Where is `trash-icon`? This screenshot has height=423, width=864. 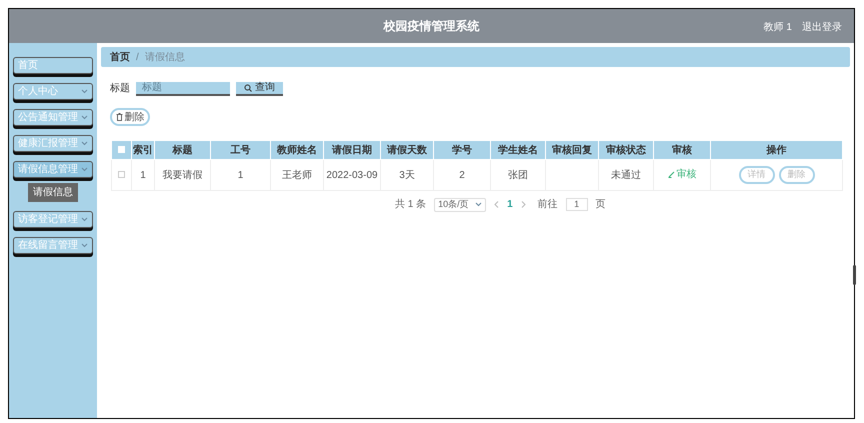
trash-icon is located at coordinates (119, 117).